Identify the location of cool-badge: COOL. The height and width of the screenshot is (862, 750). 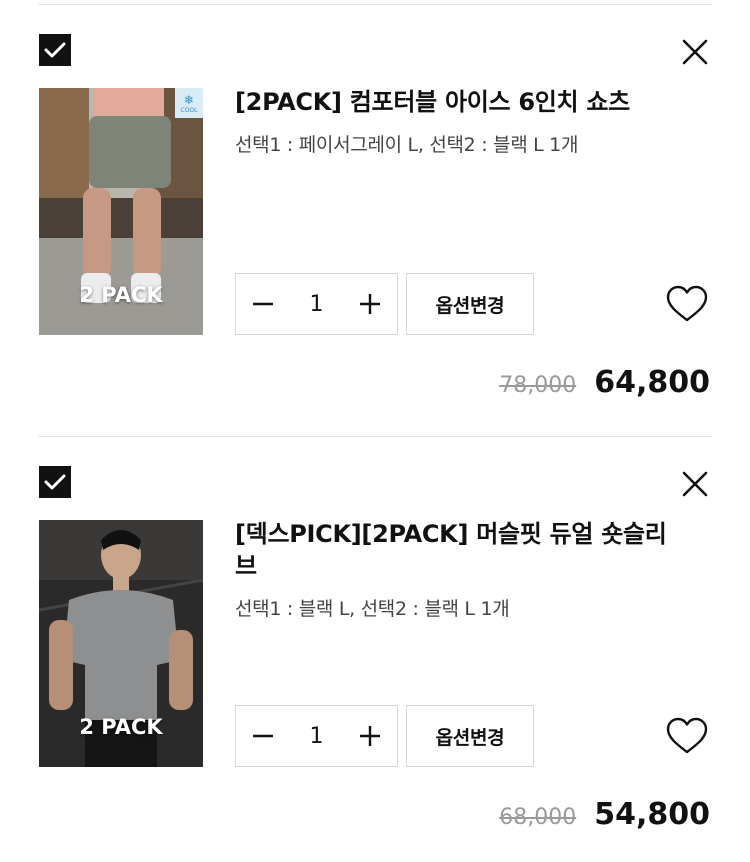
(189, 110).